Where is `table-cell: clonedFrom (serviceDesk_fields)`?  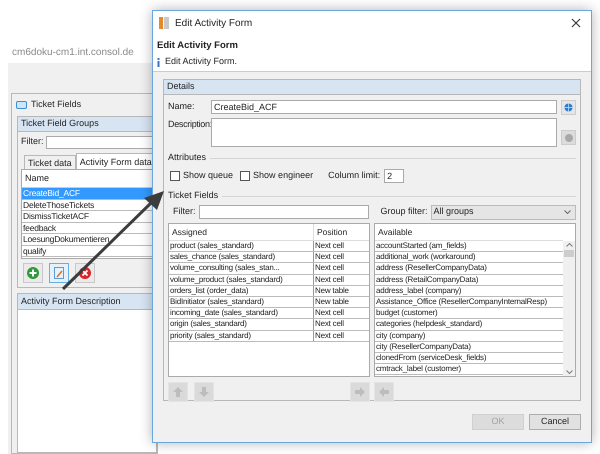
table-cell: clonedFrom (serviceDesk_fields) is located at coordinates (469, 358).